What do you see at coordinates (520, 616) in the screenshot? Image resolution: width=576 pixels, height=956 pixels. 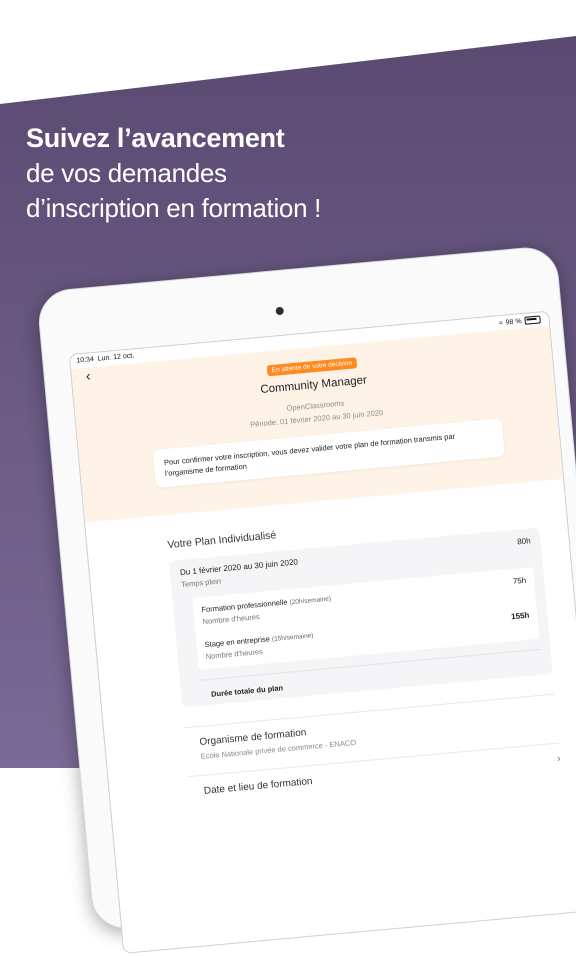 I see `plan-item-amount: 155h` at bounding box center [520, 616].